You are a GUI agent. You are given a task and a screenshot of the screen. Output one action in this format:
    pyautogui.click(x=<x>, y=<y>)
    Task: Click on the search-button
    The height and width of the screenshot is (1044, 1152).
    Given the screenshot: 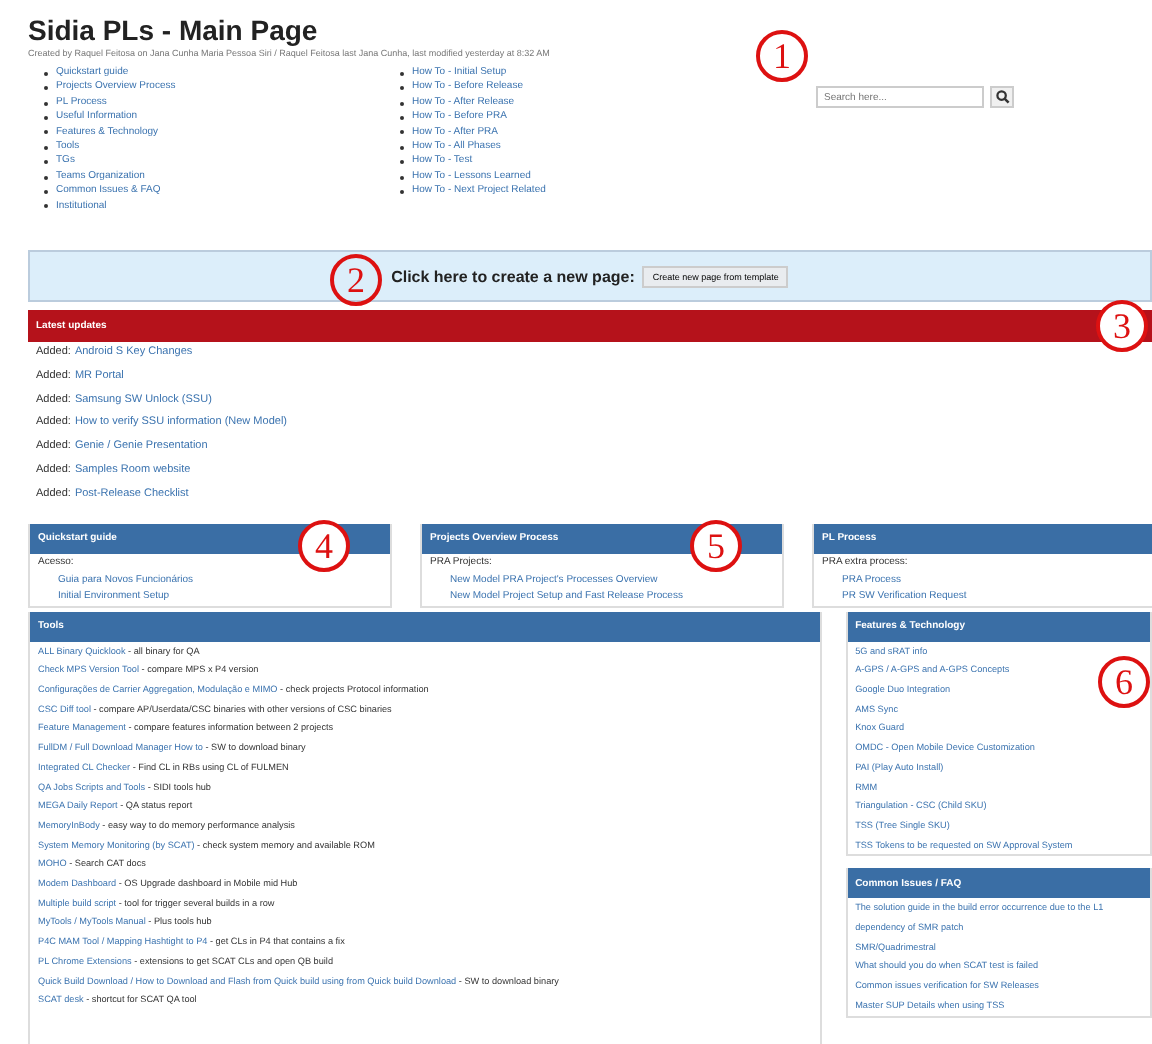 What is the action you would take?
    pyautogui.click(x=1002, y=97)
    